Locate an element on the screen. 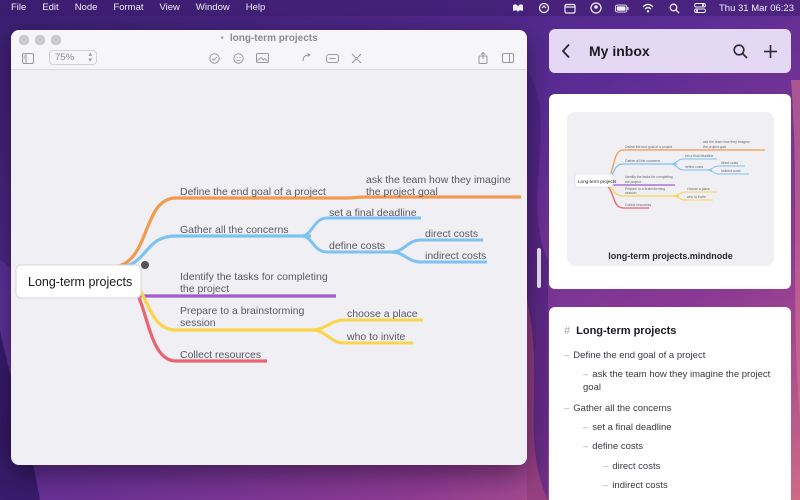 This screenshot has width=800, height=500. add-icon is located at coordinates (770, 51).